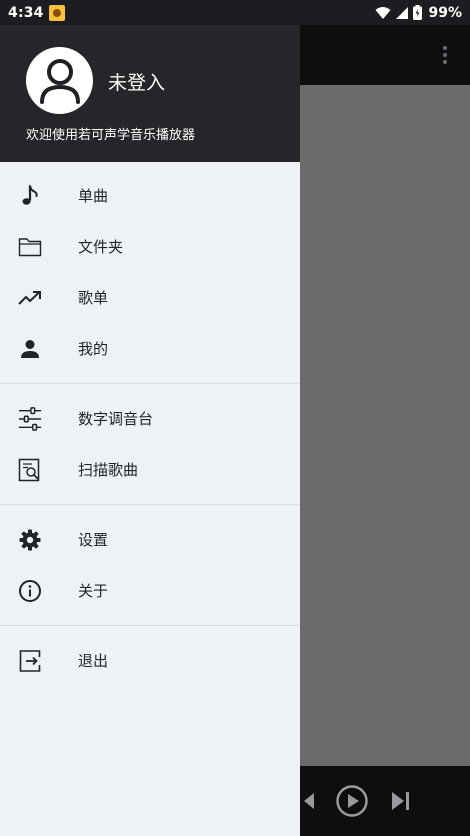  What do you see at coordinates (401, 801) in the screenshot?
I see `next-track-icon` at bounding box center [401, 801].